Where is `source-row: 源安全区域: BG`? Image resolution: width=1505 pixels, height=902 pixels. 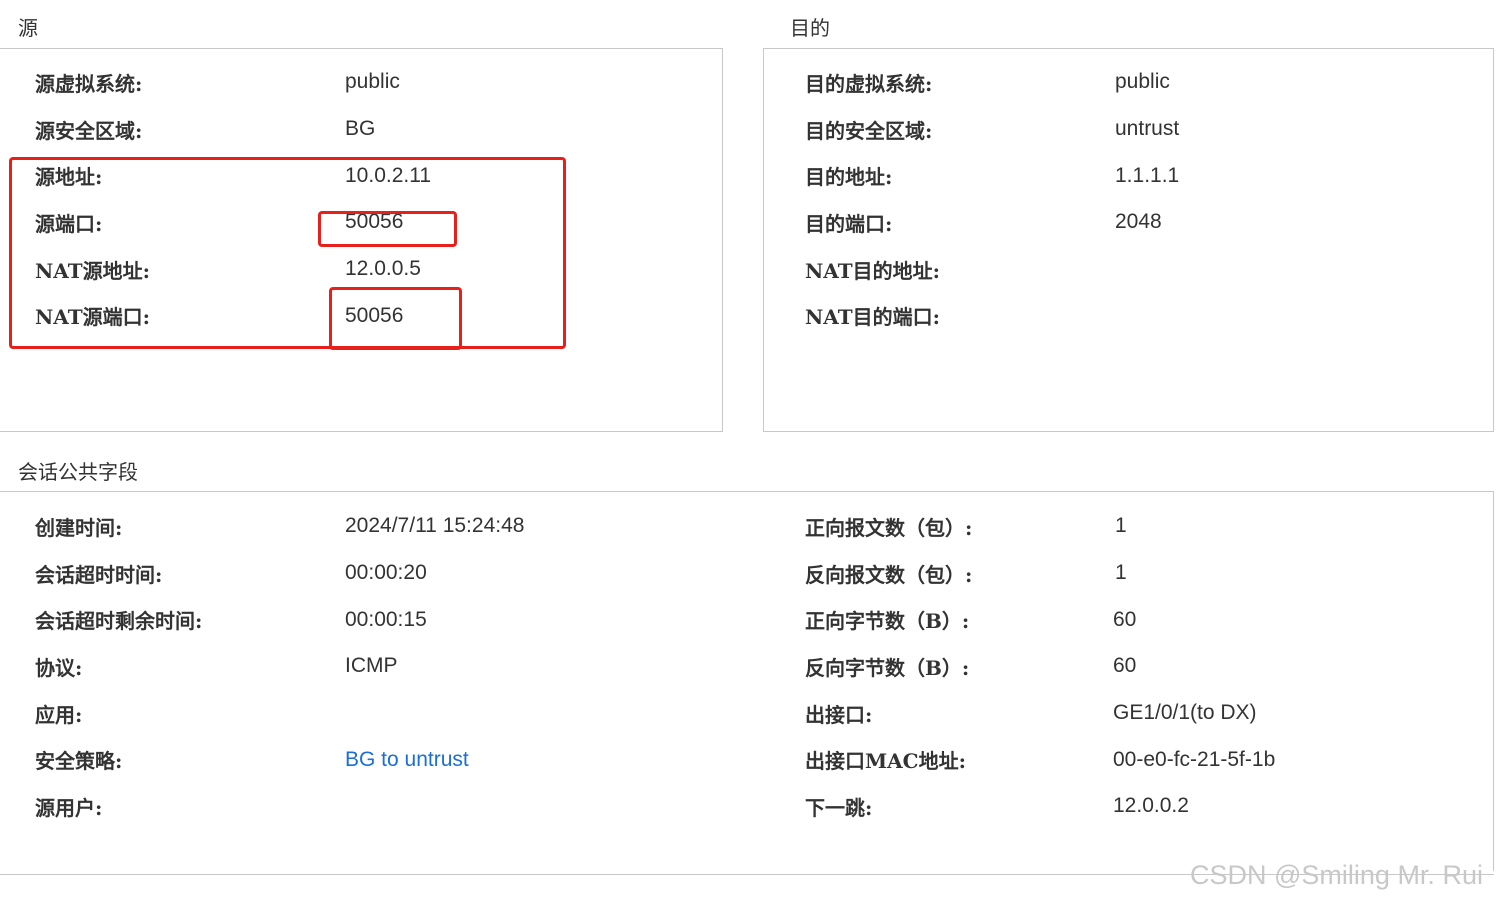
source-row: 源安全区域: BG is located at coordinates (375, 129).